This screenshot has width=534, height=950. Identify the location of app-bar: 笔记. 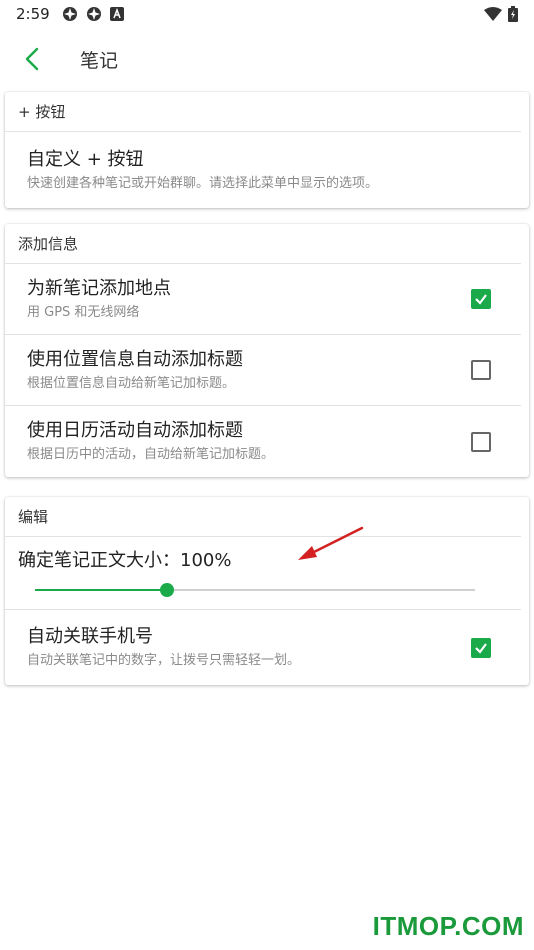
(267, 59).